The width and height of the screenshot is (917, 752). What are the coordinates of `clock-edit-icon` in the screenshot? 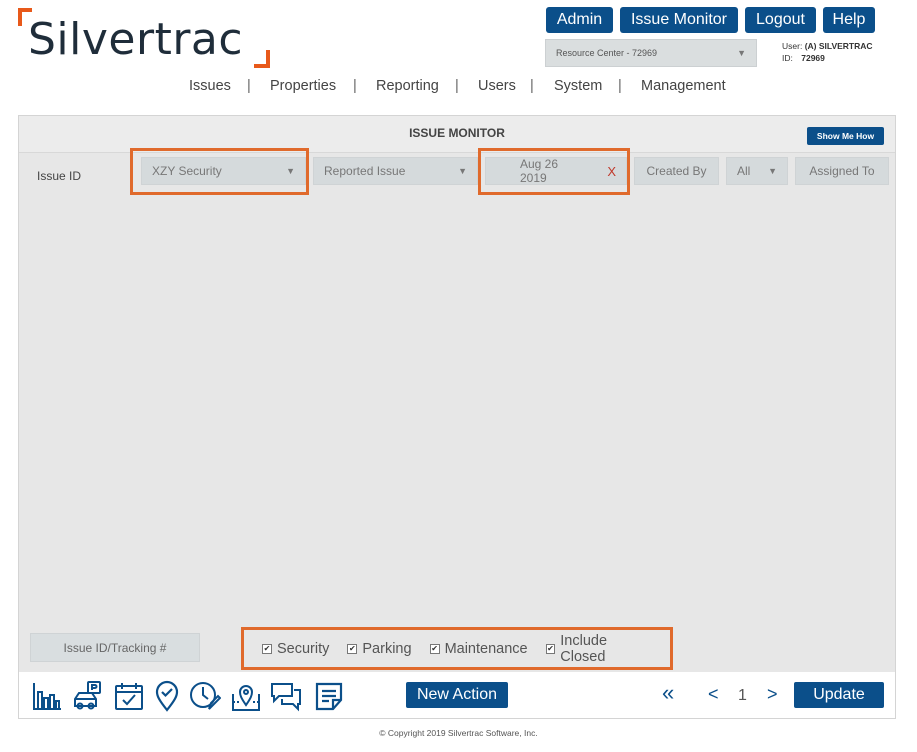 It's located at (205, 696).